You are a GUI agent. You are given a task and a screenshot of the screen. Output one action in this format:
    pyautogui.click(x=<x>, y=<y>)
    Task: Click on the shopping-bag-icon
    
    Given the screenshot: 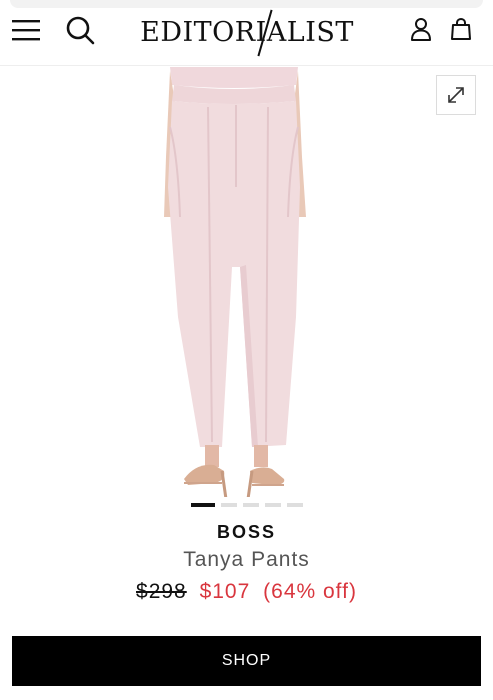 What is the action you would take?
    pyautogui.click(x=461, y=29)
    